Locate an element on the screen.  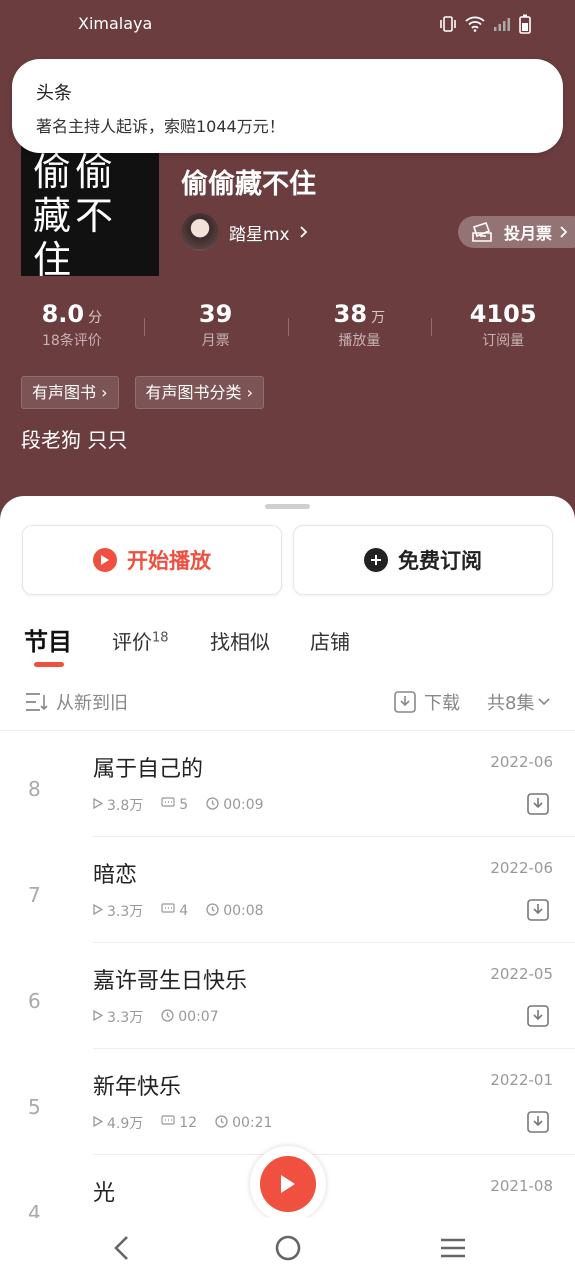
tab-shop: 店铺 is located at coordinates (330, 640).